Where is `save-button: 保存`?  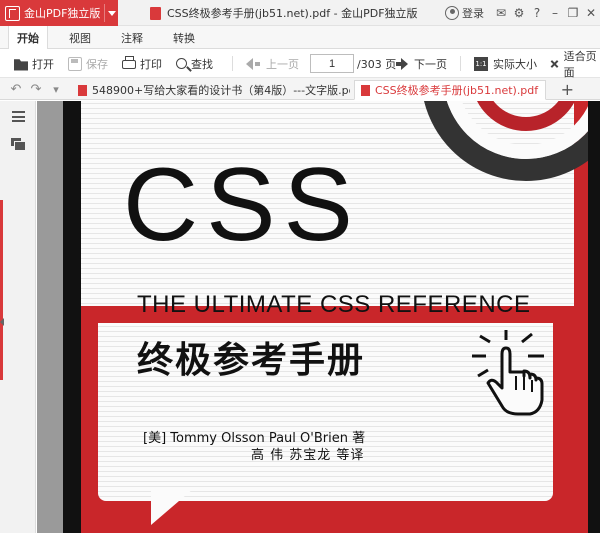
save-button: 保存 is located at coordinates (88, 63).